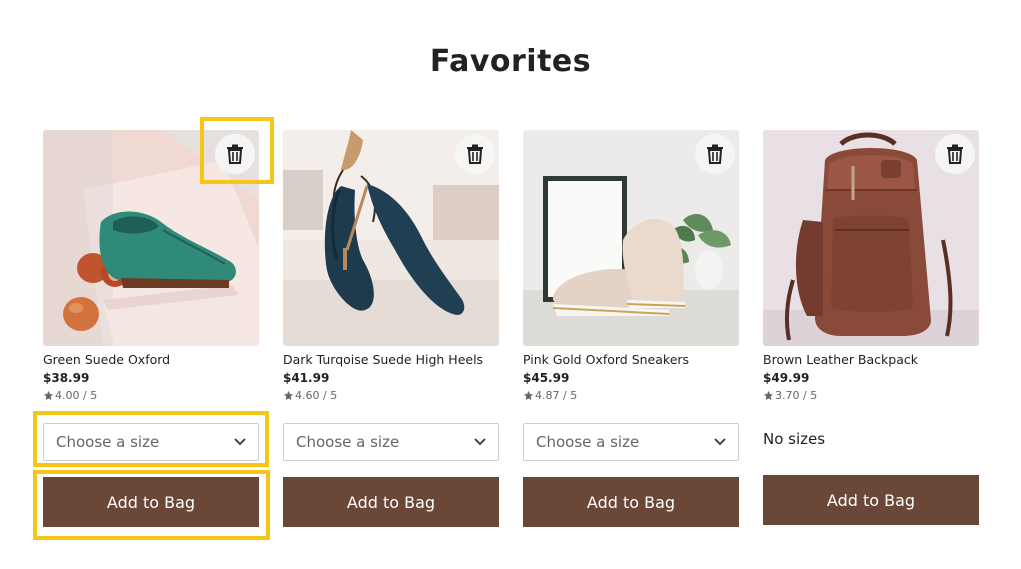 Image resolution: width=1021 pixels, height=569 pixels. I want to click on page-title: Favorites, so click(510, 61).